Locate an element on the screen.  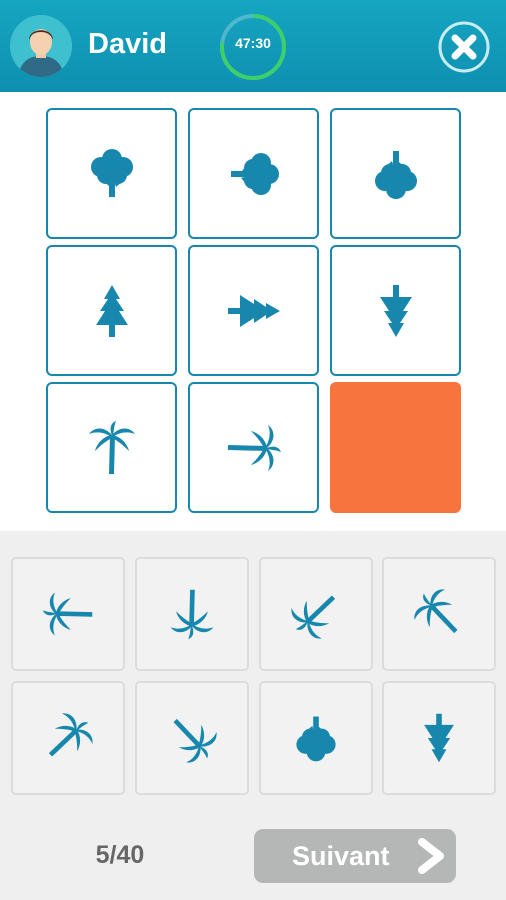
progress-counter: 5/40 is located at coordinates (120, 855).